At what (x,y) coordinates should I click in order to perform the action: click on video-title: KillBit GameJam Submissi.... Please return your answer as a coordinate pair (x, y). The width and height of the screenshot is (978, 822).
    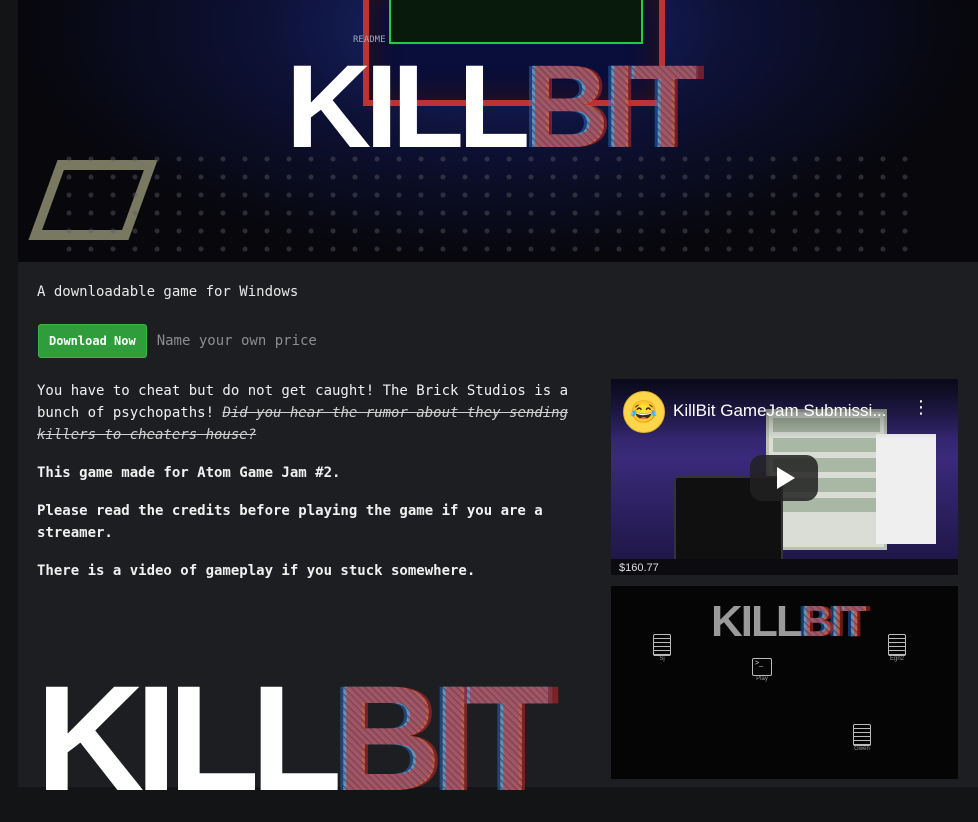
    Looking at the image, I should click on (793, 411).